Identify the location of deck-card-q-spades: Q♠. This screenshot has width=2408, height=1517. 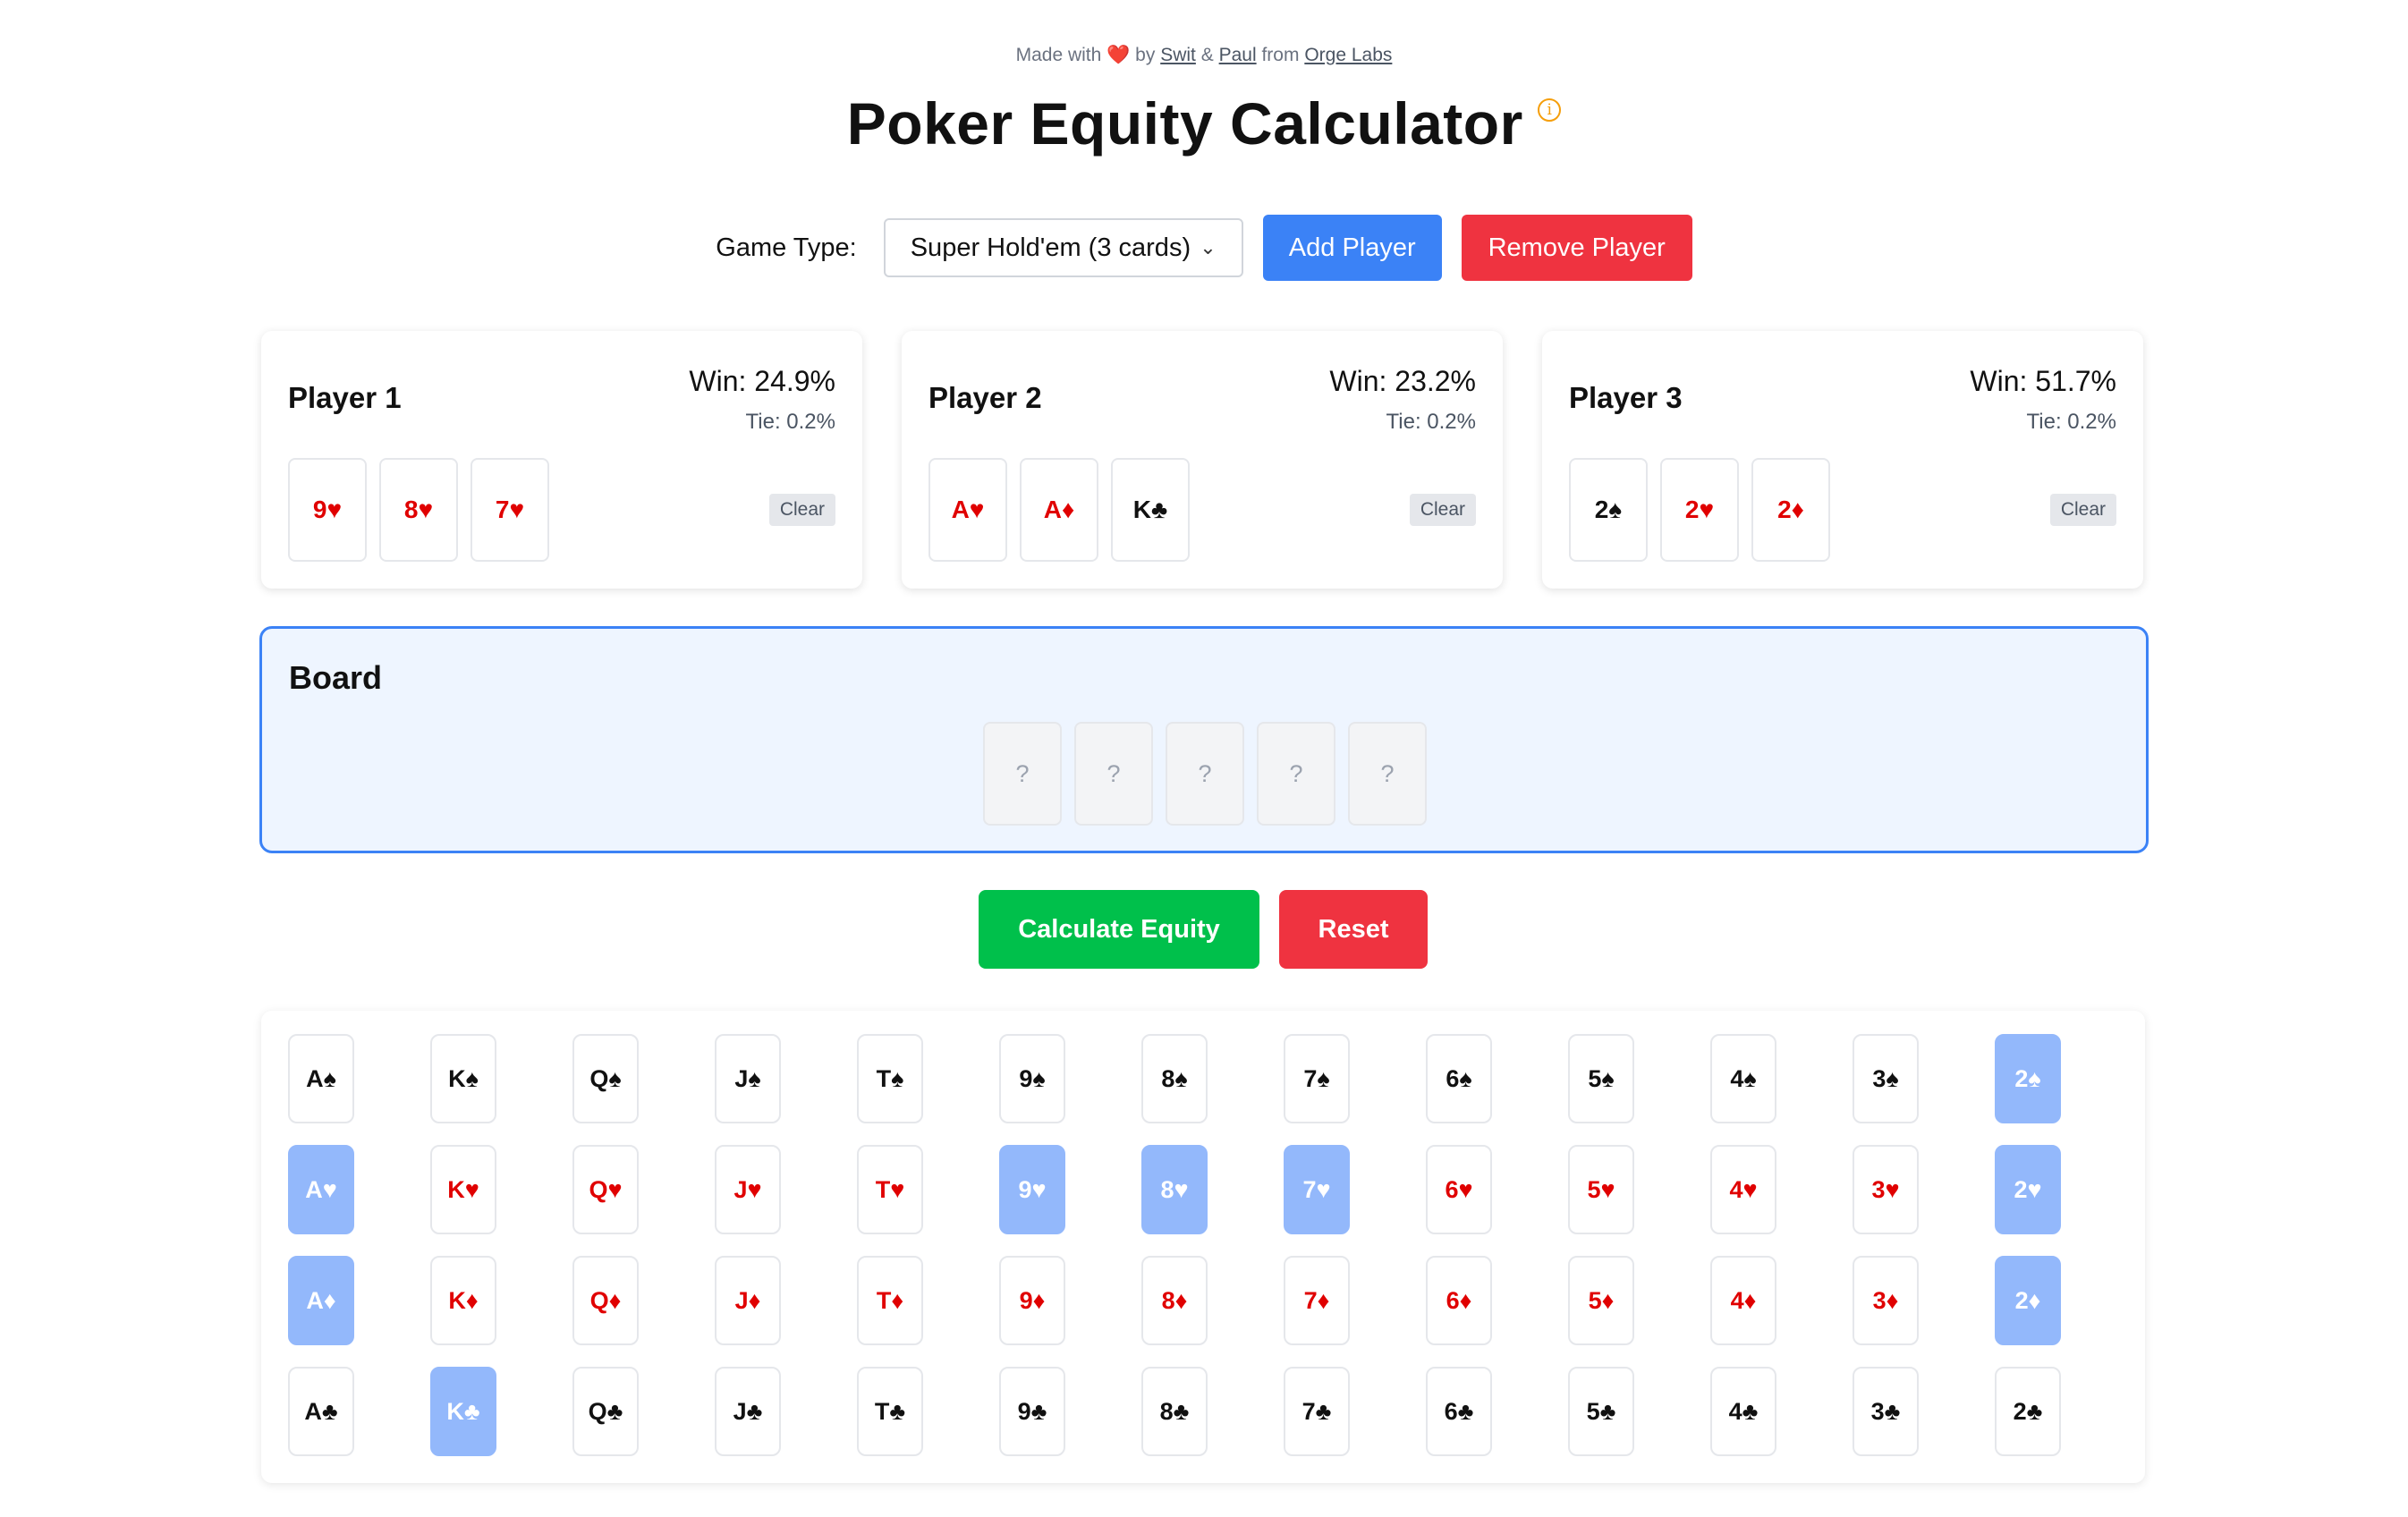
(606, 1078).